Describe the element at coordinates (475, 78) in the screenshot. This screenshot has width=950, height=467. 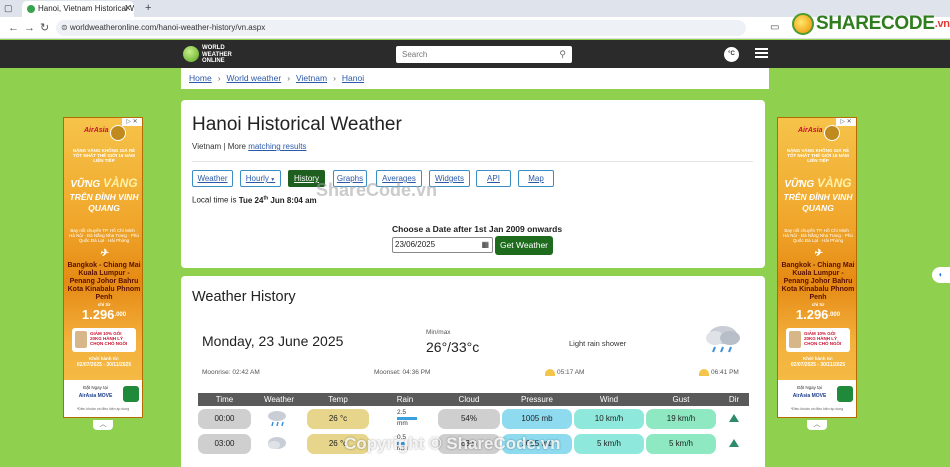
I see `breadcrumb: Home › World weather › Vietnam › Hanoi` at that location.